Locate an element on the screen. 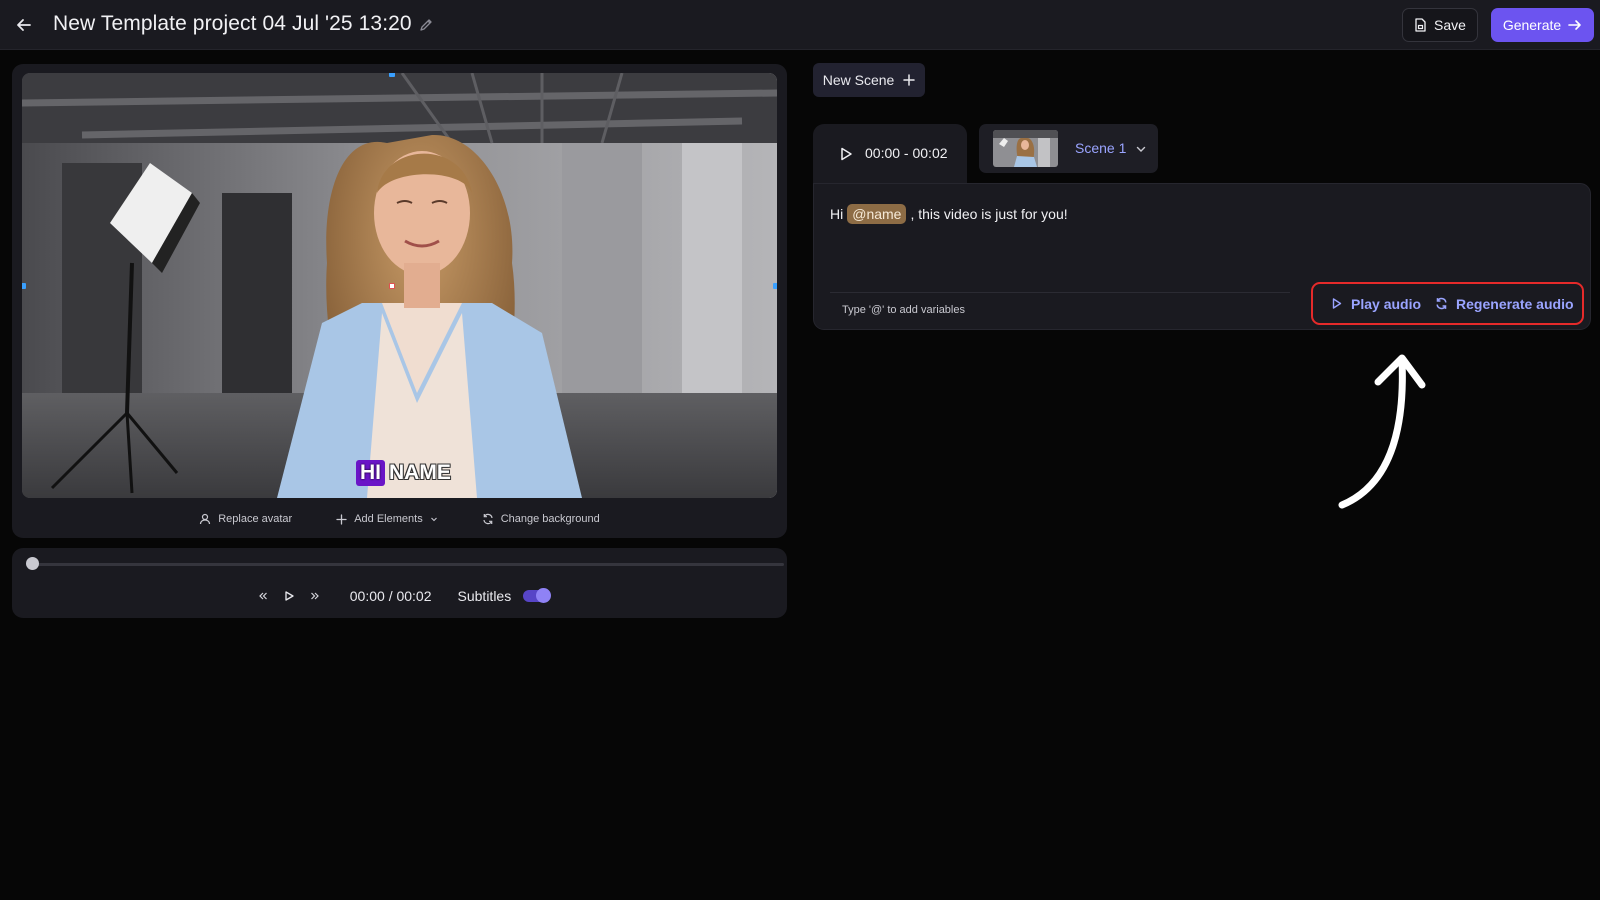 The width and height of the screenshot is (1600, 900). add-elements-label: Add Elements is located at coordinates (388, 519).